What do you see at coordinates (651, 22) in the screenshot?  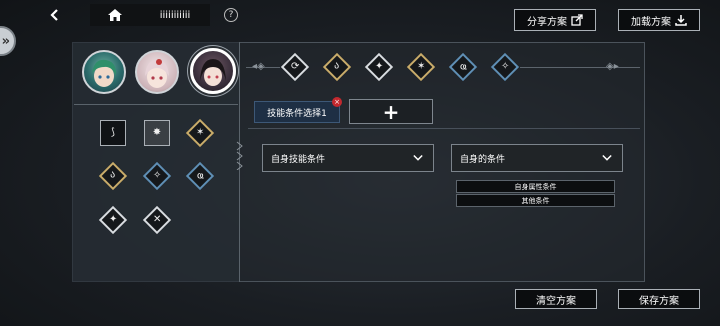 I see `load-plan-label: 加载方案` at bounding box center [651, 22].